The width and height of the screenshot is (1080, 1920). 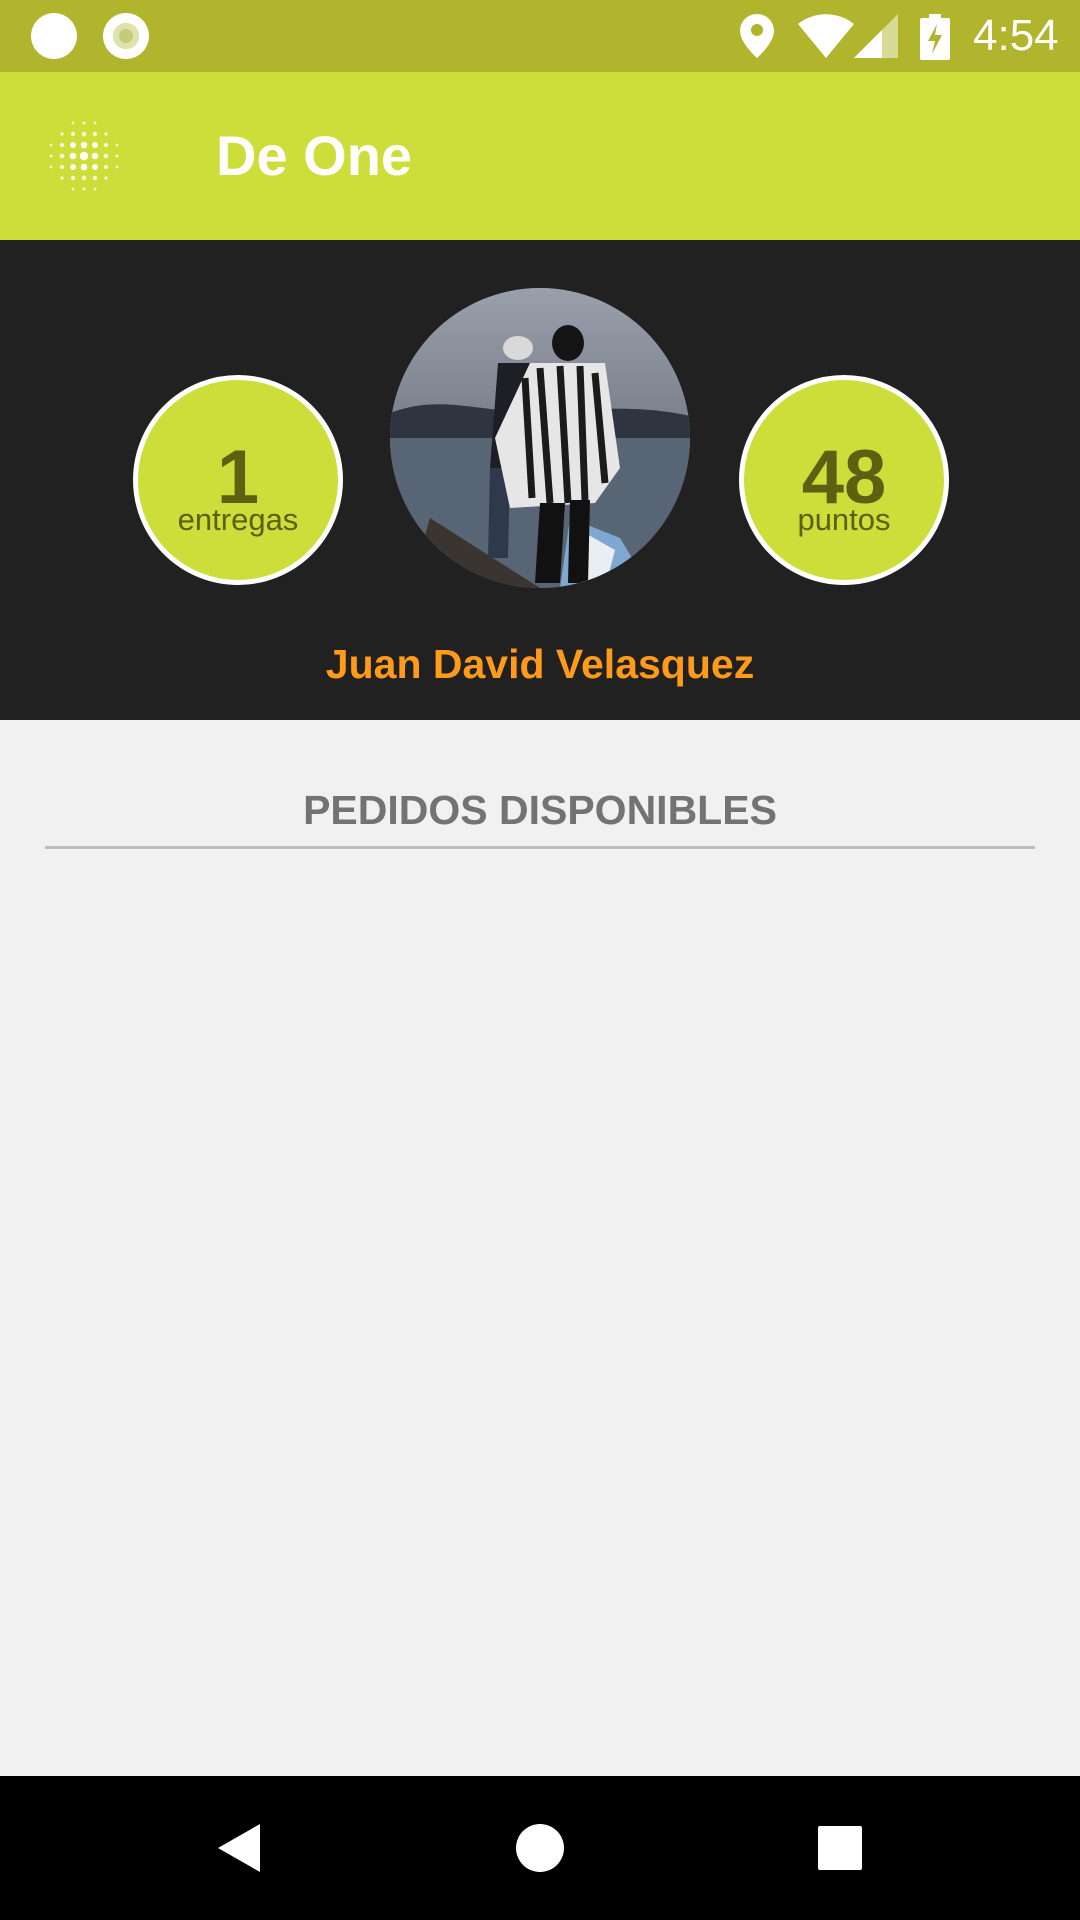 What do you see at coordinates (540, 810) in the screenshot?
I see `available-orders-title: PEDIDOS DISPONIBLES` at bounding box center [540, 810].